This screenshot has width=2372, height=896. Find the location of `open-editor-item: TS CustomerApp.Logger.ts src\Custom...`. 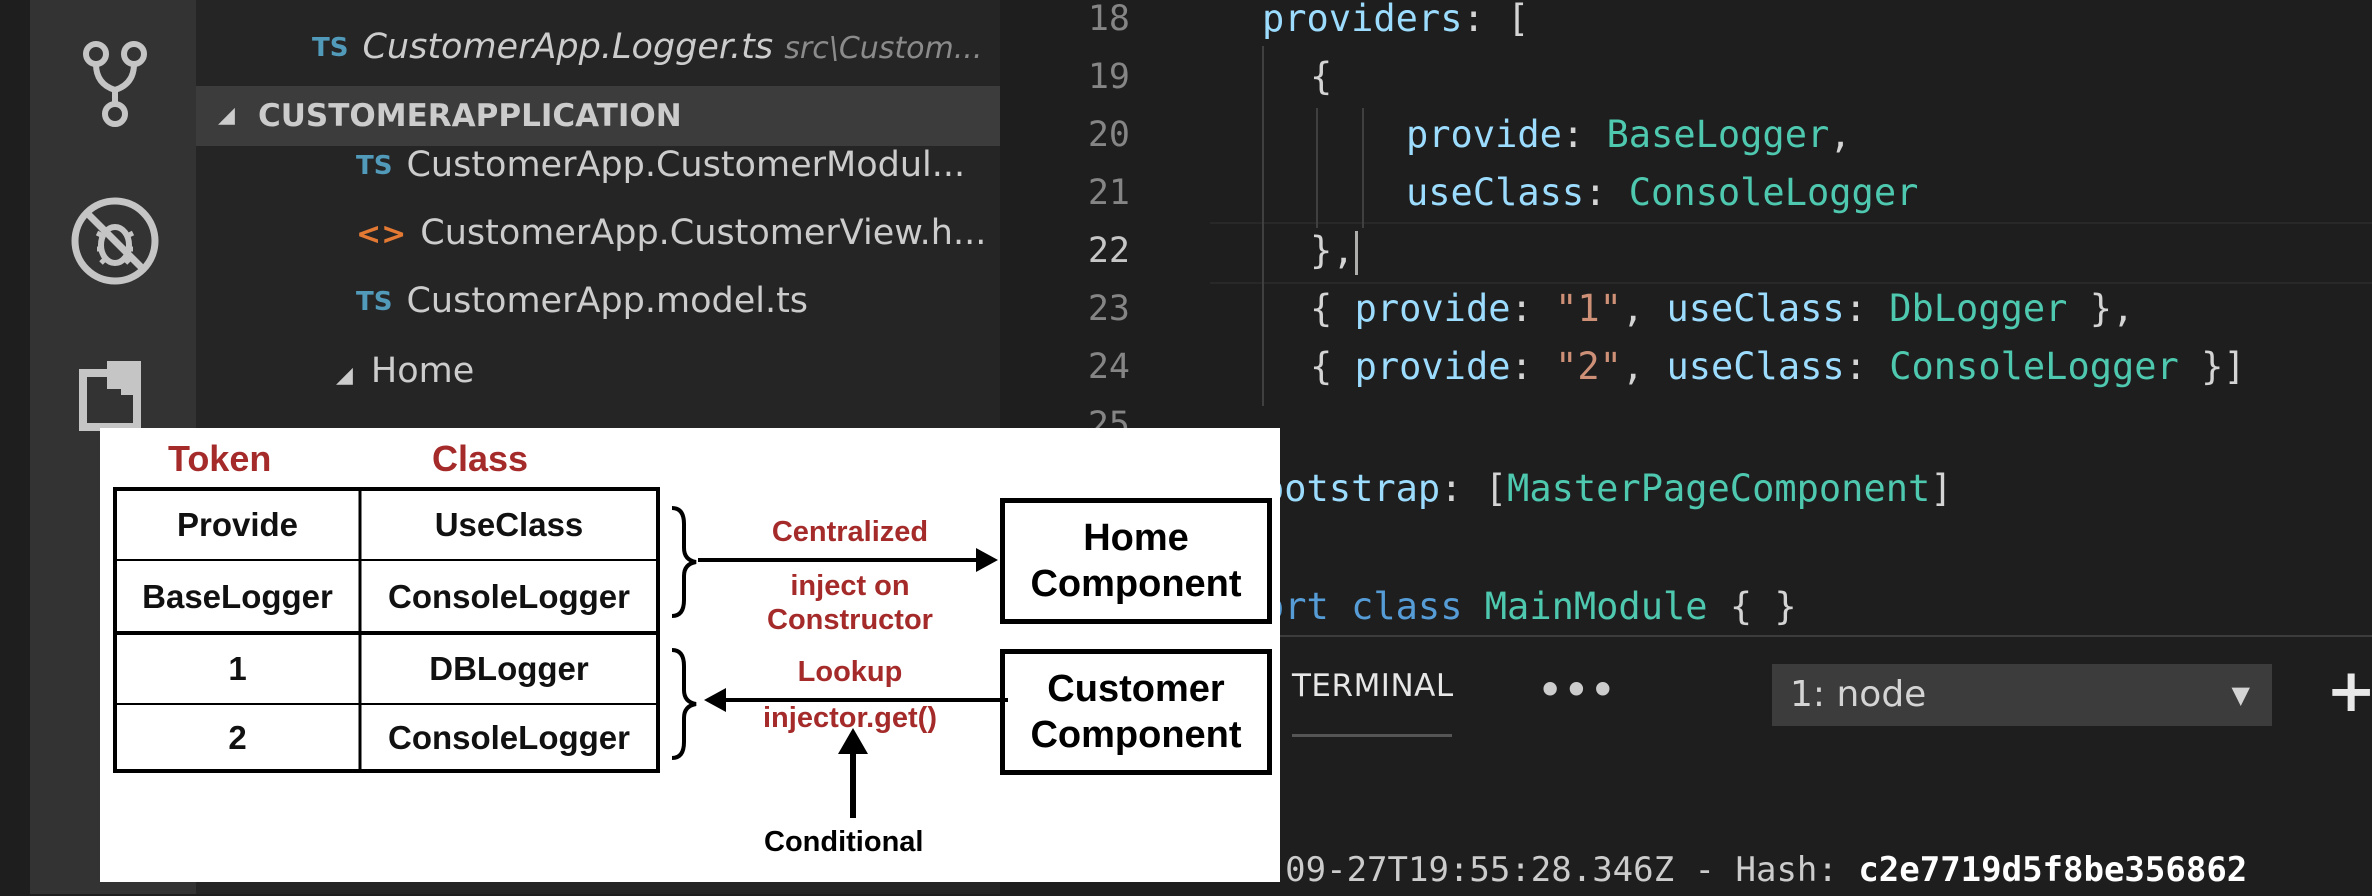

open-editor-item: TS CustomerApp.Logger.ts src\Custom... is located at coordinates (656, 47).